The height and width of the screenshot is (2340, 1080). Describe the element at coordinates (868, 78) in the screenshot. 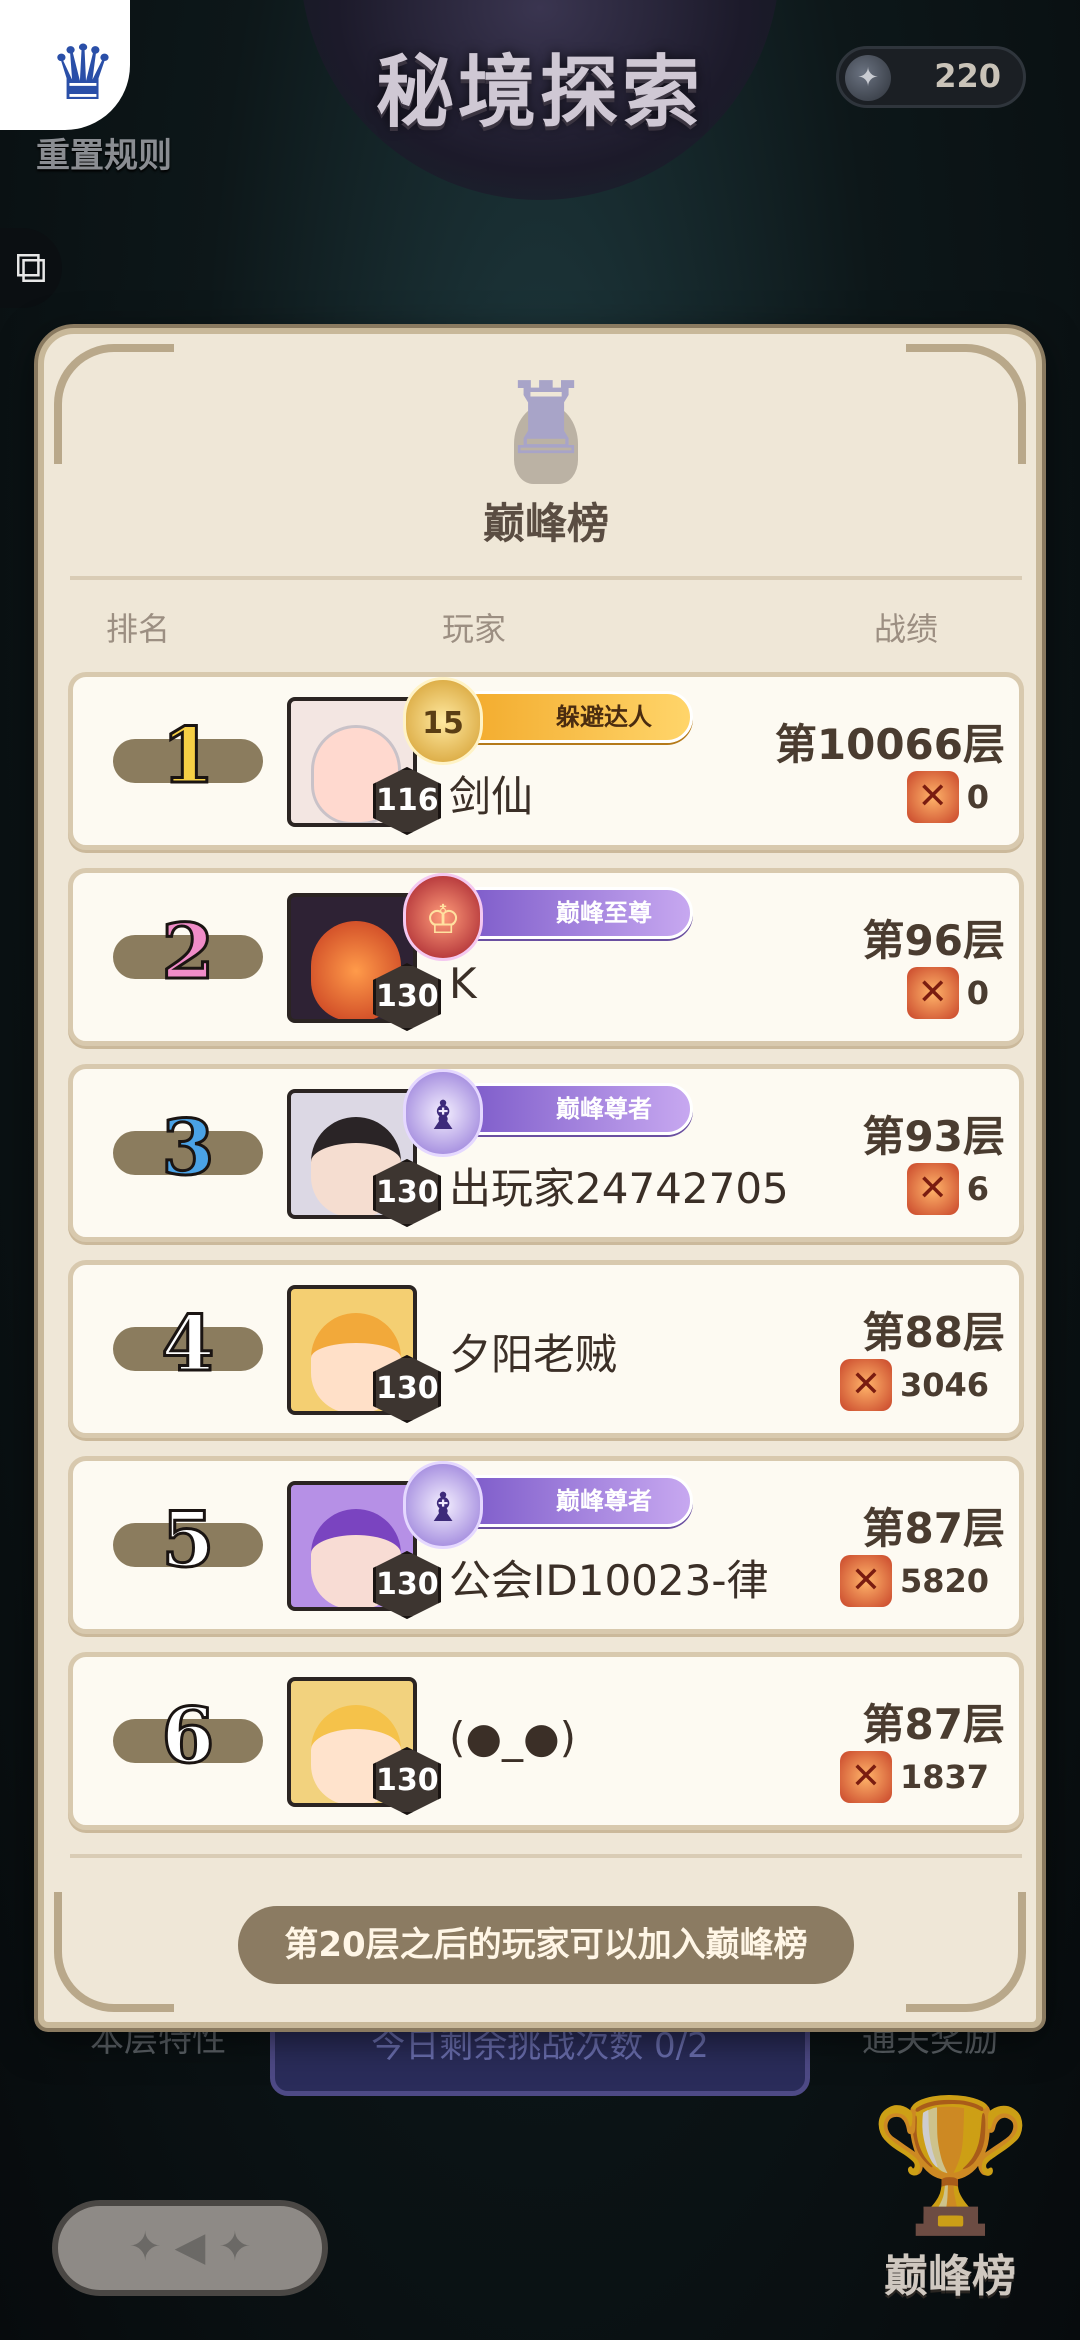

I see `coin-icon: ✦` at that location.